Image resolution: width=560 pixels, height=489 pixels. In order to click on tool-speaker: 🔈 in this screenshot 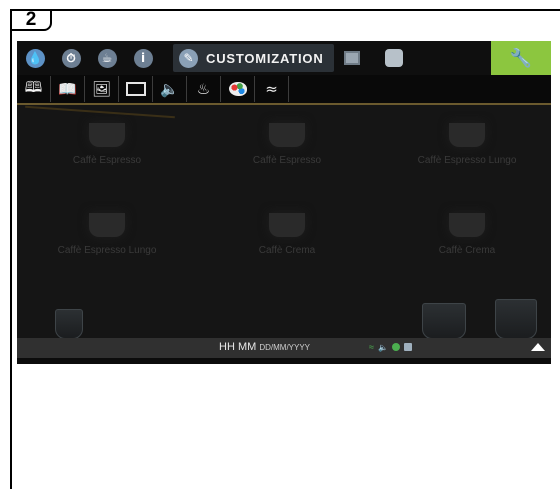, I will do `click(170, 89)`.